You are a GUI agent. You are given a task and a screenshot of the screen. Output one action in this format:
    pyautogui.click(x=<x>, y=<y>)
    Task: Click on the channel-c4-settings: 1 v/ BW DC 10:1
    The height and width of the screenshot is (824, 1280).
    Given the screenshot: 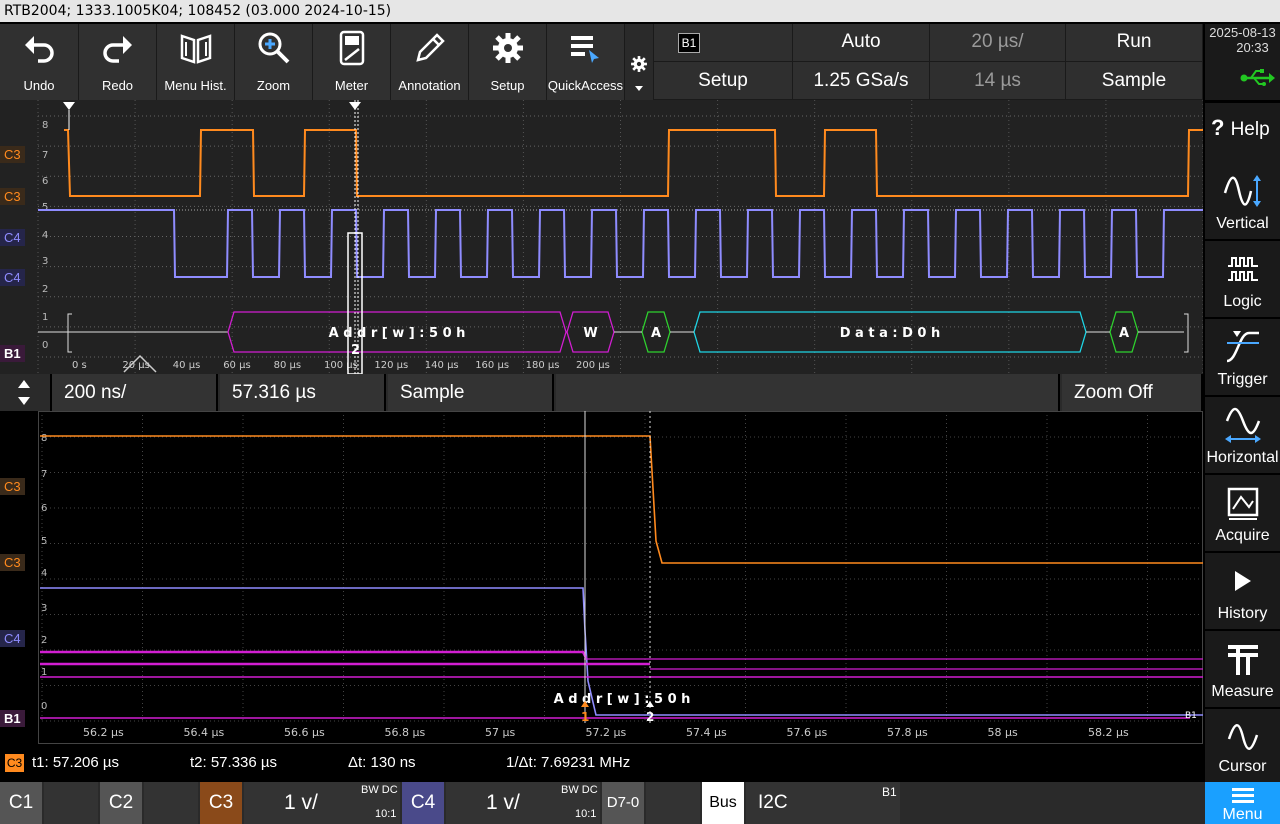 What is the action you would take?
    pyautogui.click(x=523, y=803)
    